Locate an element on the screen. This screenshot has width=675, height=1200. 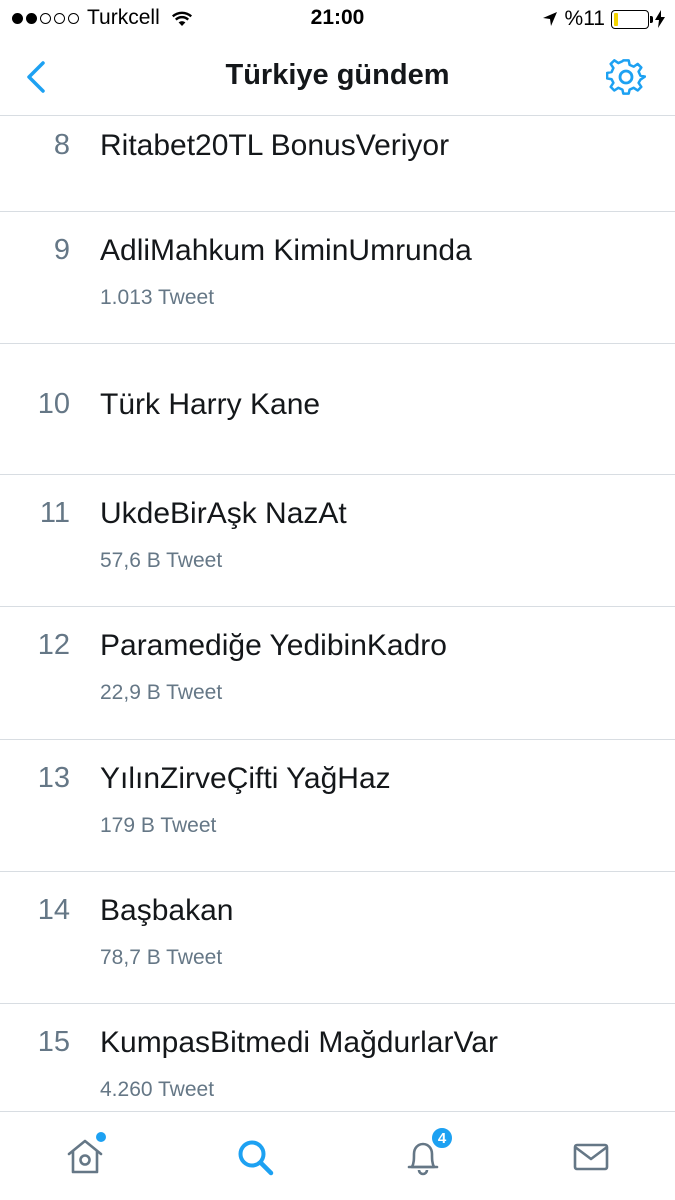
trend-row: 11 UkdeBirAşk NazAt 57,6 B Tweet is located at coordinates (337, 541).